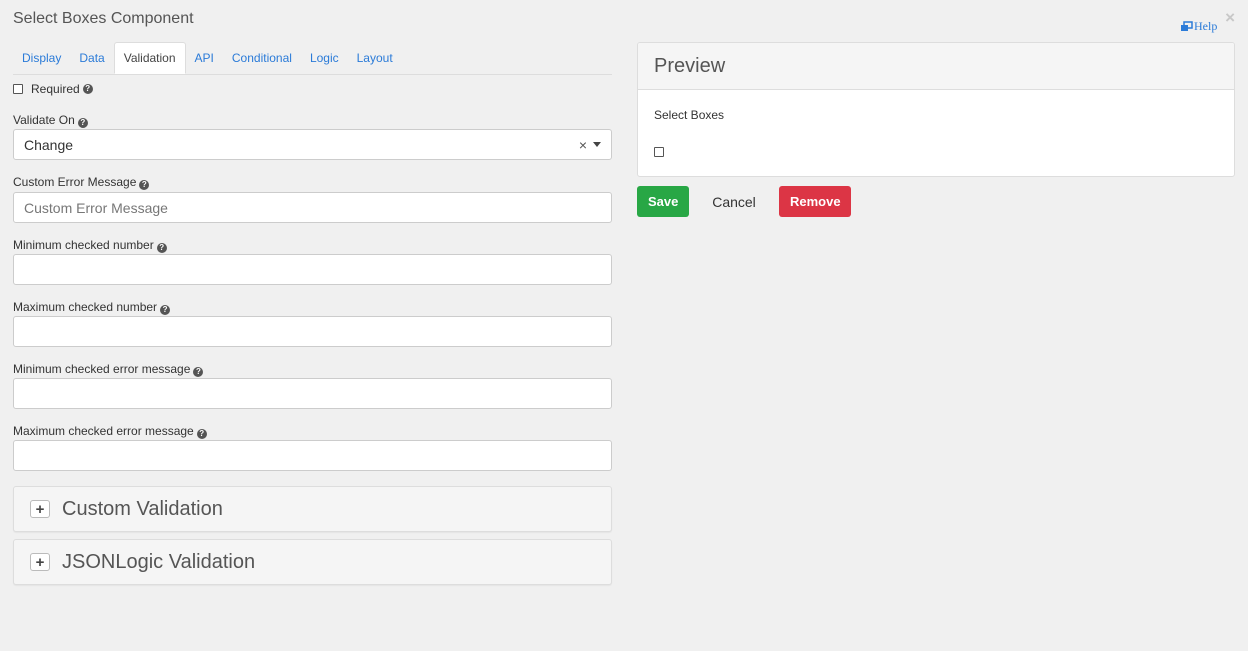  I want to click on help-label: Help, so click(1206, 26).